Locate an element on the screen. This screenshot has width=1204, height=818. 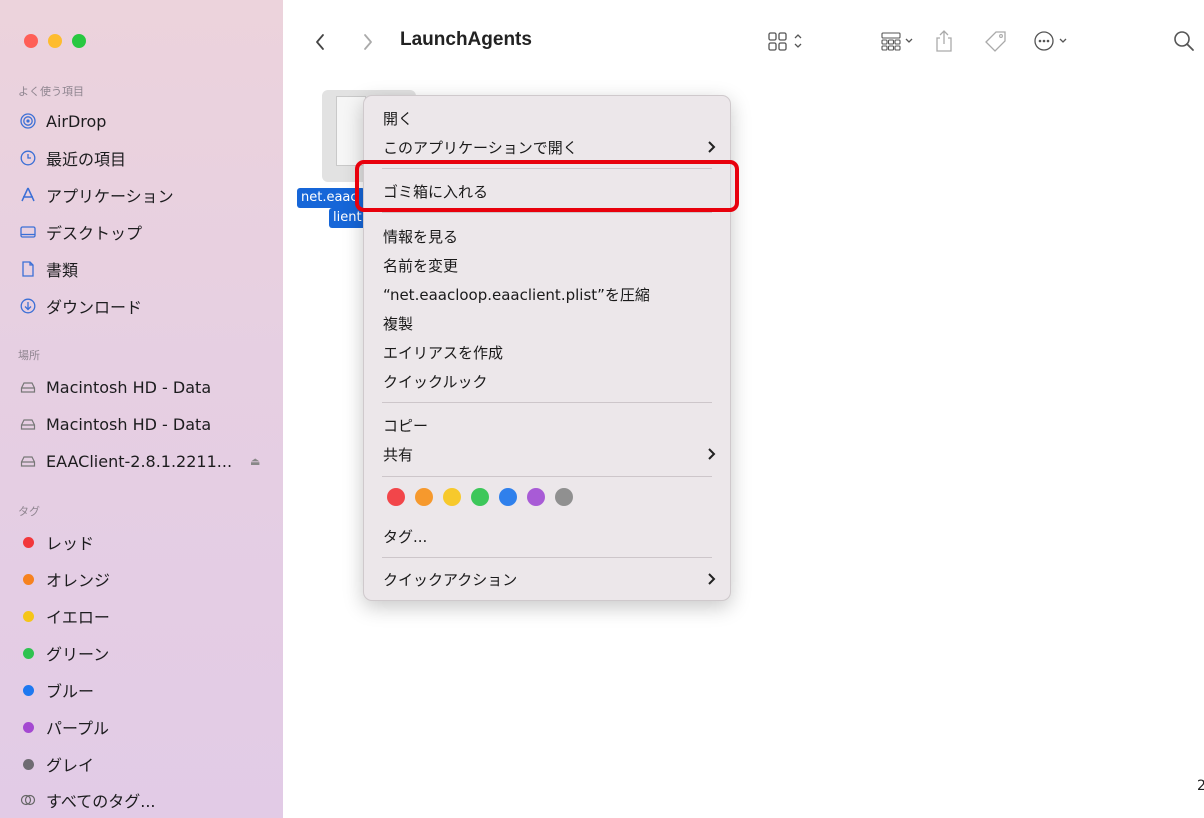
view-mode-button is located at coordinates (788, 41).